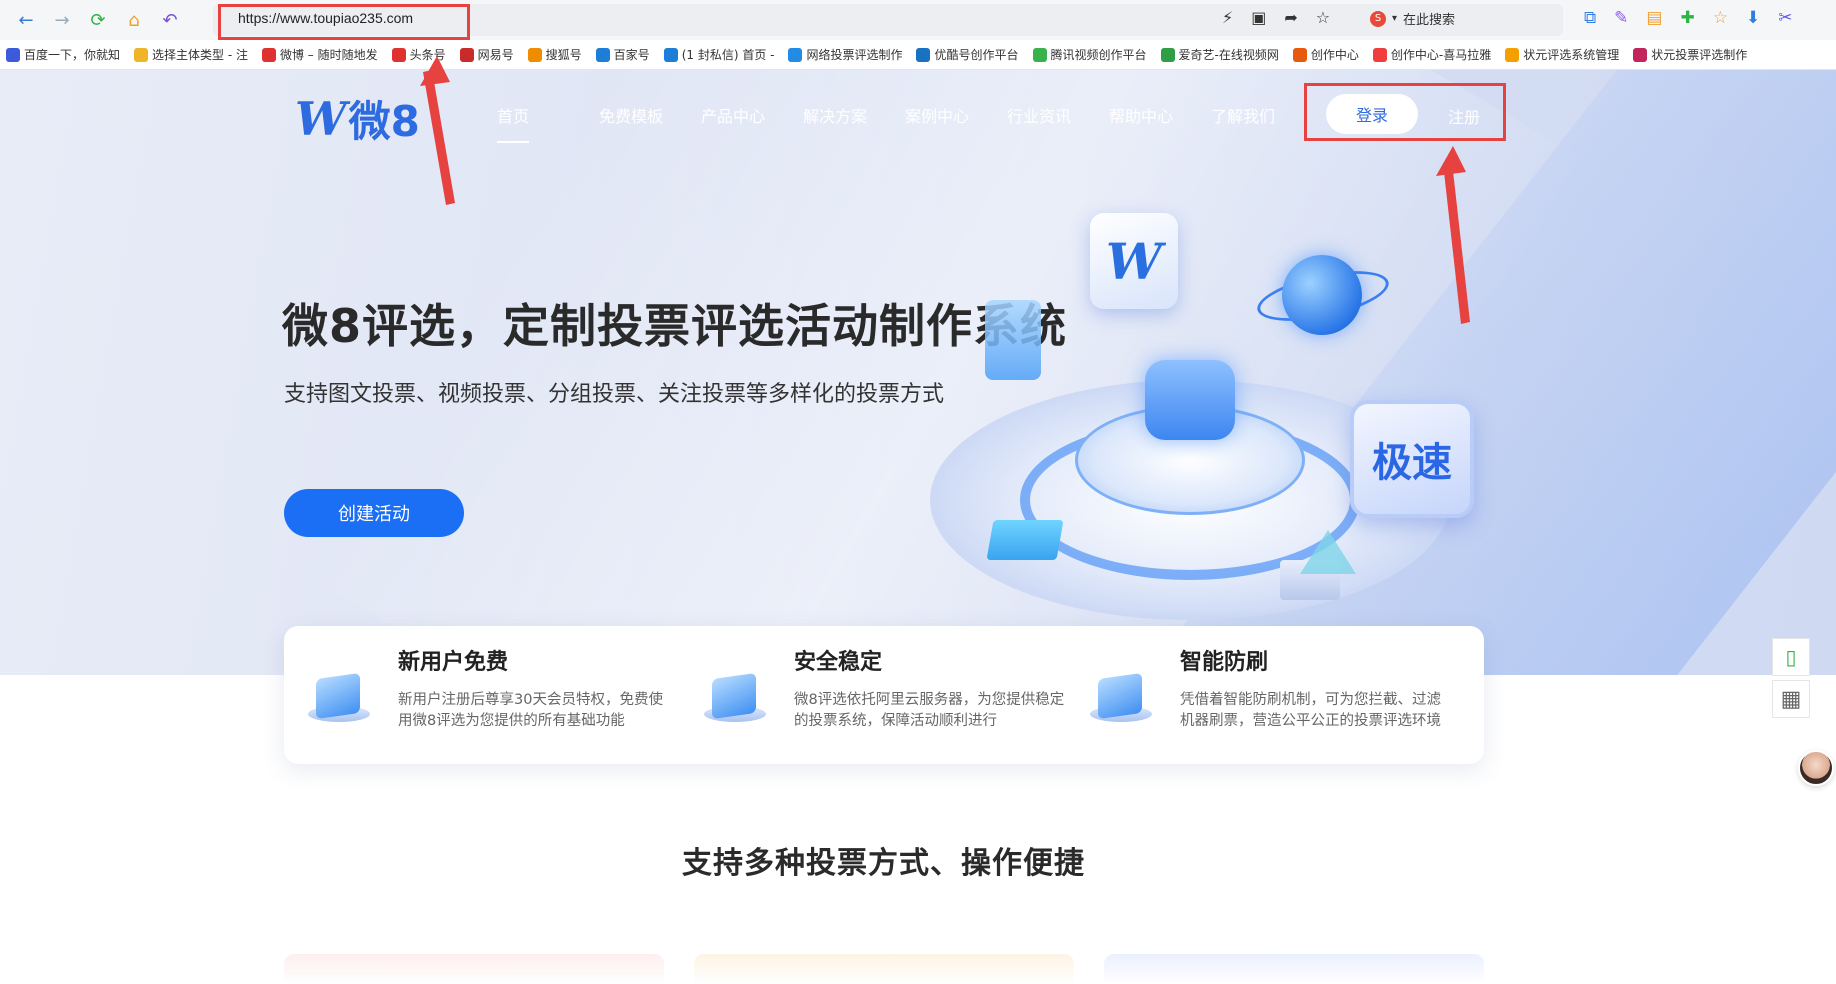  I want to click on bookmark-item: 百家号, so click(622, 54).